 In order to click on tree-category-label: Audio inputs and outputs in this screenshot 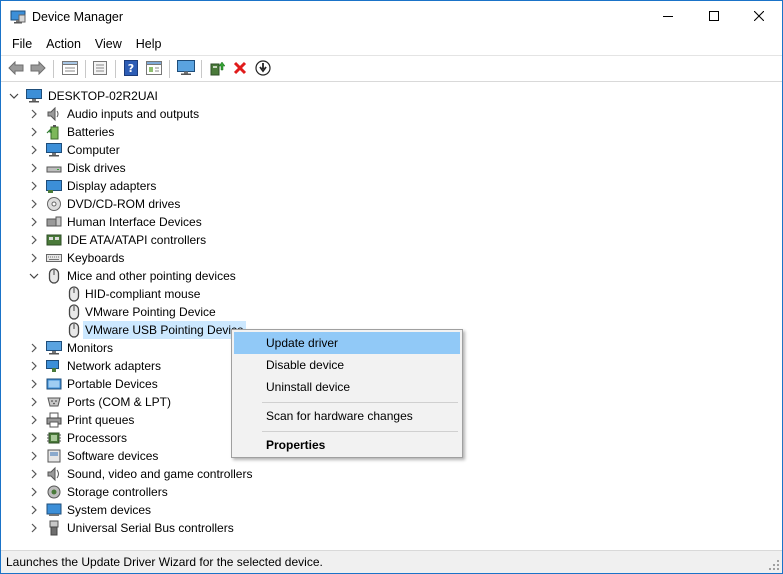, I will do `click(133, 114)`.